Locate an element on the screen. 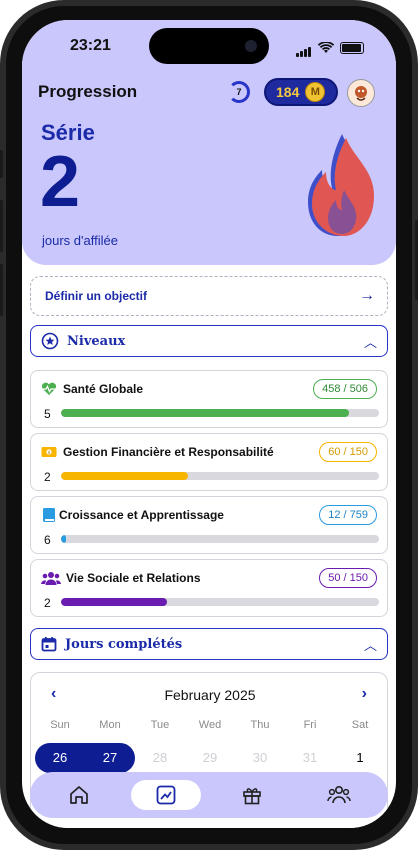 The width and height of the screenshot is (418, 850). weekday-row: Sun Mon Tue Wed Thu Fri Sat is located at coordinates (210, 725).